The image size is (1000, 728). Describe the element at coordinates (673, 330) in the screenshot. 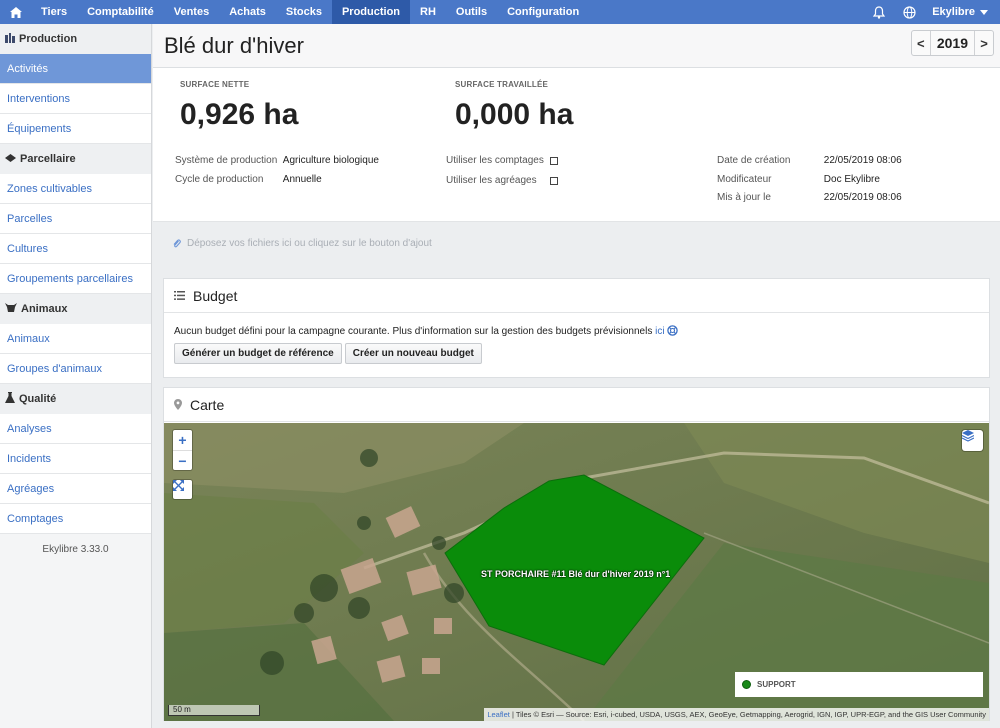

I see `lifebuoy-icon` at that location.